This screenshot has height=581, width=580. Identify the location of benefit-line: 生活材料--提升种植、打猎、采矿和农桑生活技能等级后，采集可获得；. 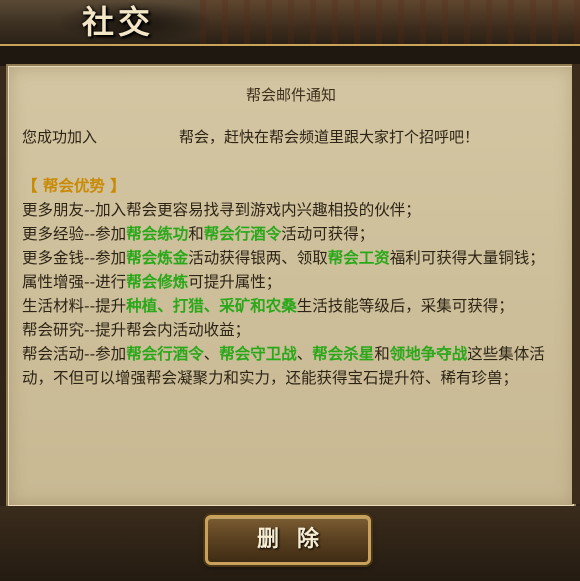
(292, 306).